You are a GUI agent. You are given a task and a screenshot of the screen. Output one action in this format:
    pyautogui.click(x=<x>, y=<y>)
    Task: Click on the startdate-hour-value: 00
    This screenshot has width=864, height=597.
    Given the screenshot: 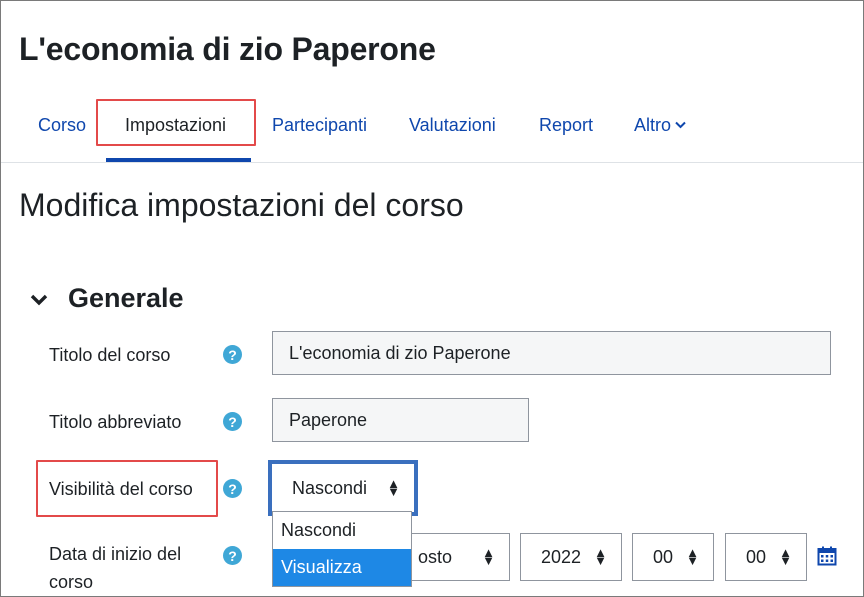 What is the action you would take?
    pyautogui.click(x=663, y=556)
    